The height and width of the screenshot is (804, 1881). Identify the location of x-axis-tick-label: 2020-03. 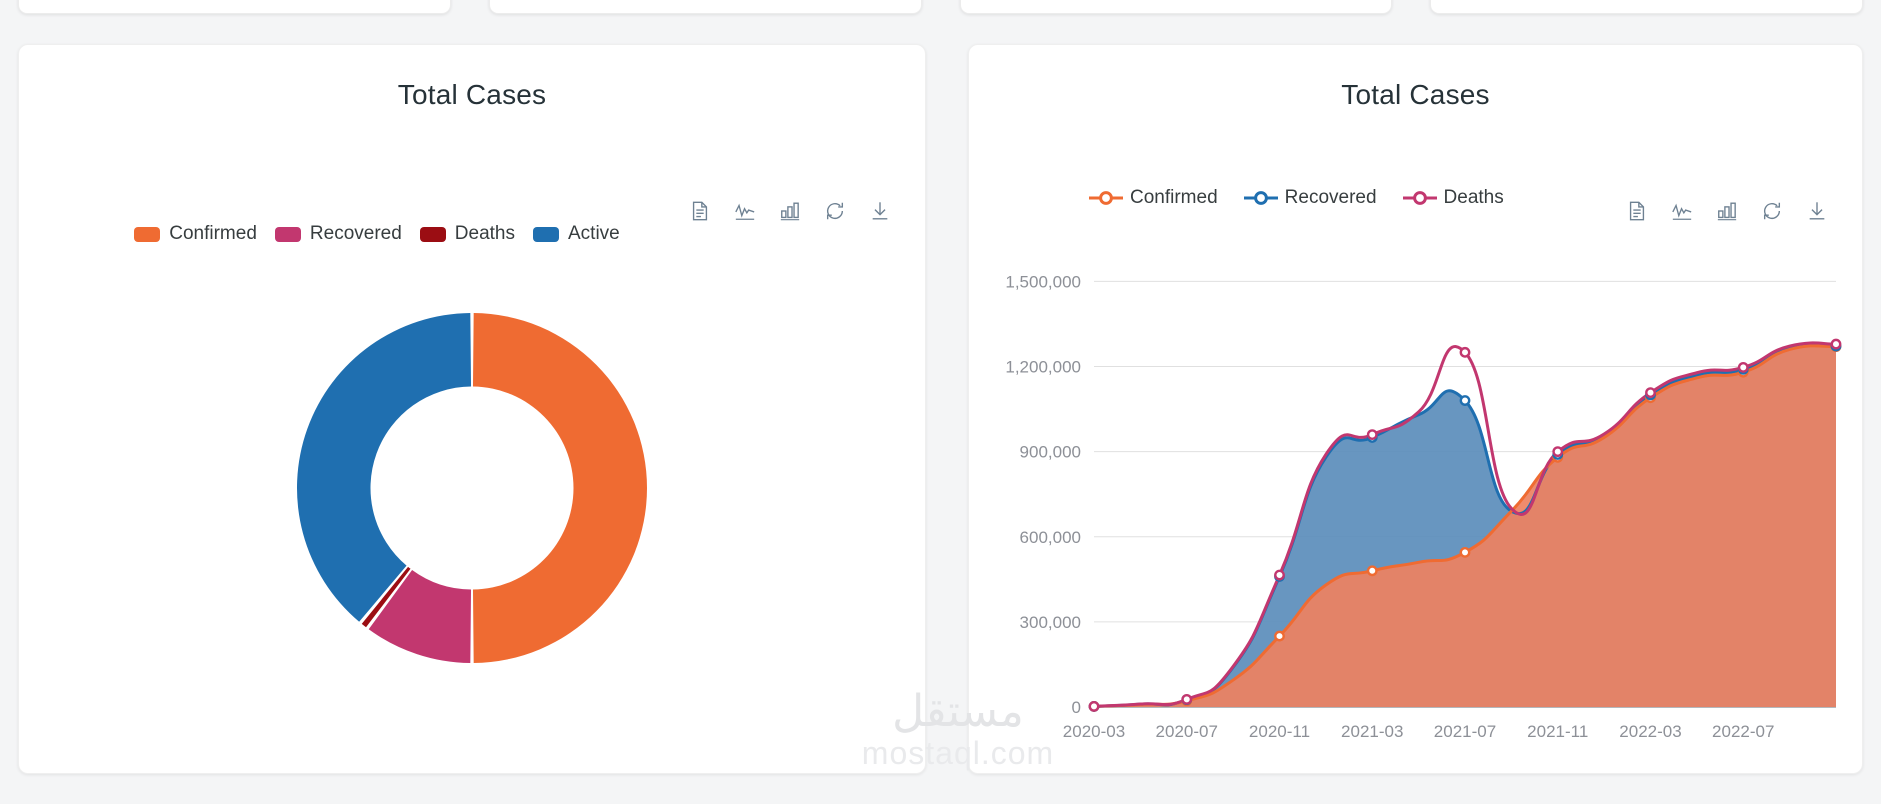
(1094, 731).